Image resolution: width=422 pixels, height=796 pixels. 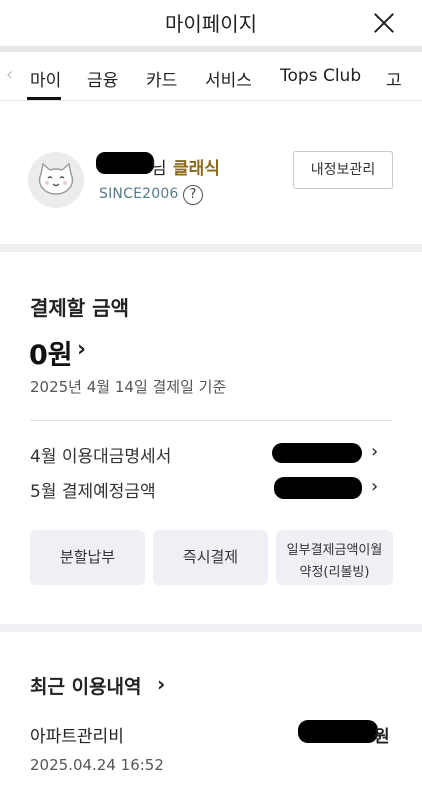 I want to click on revolving-button: 일부결제금액이월 약정(리볼빙), so click(x=334, y=557).